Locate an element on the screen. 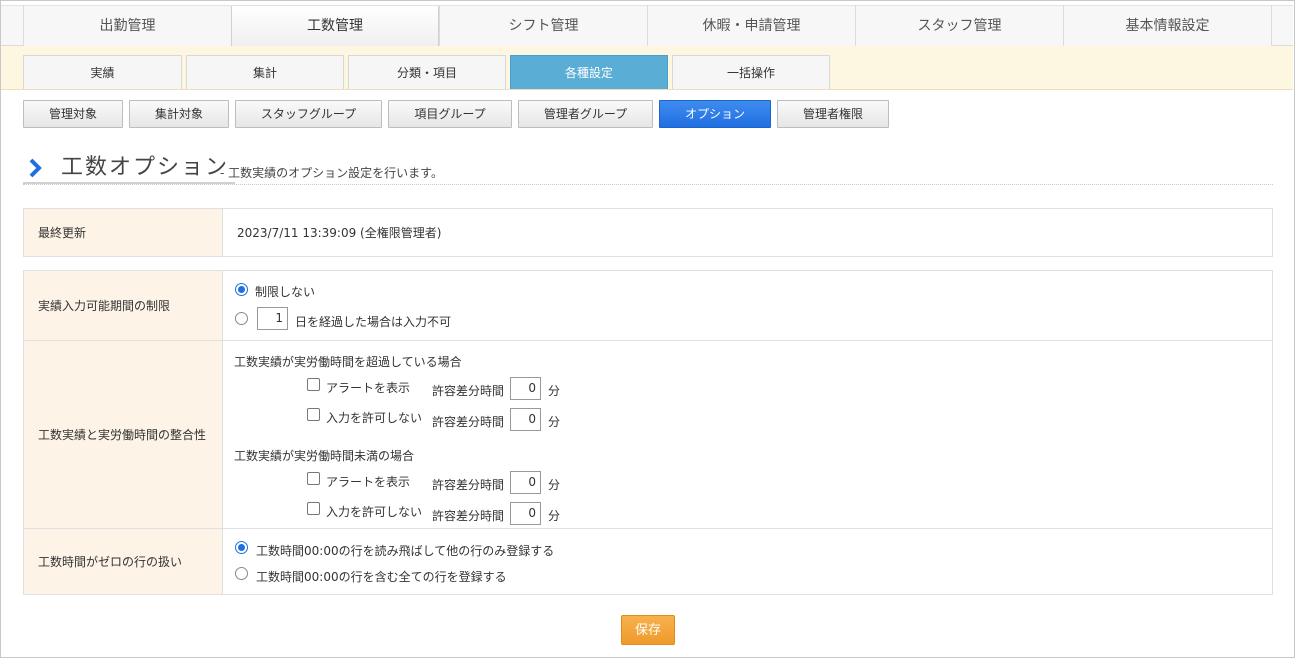 The width and height of the screenshot is (1295, 658). over-deny-label: 入力を許可しない is located at coordinates (374, 418).